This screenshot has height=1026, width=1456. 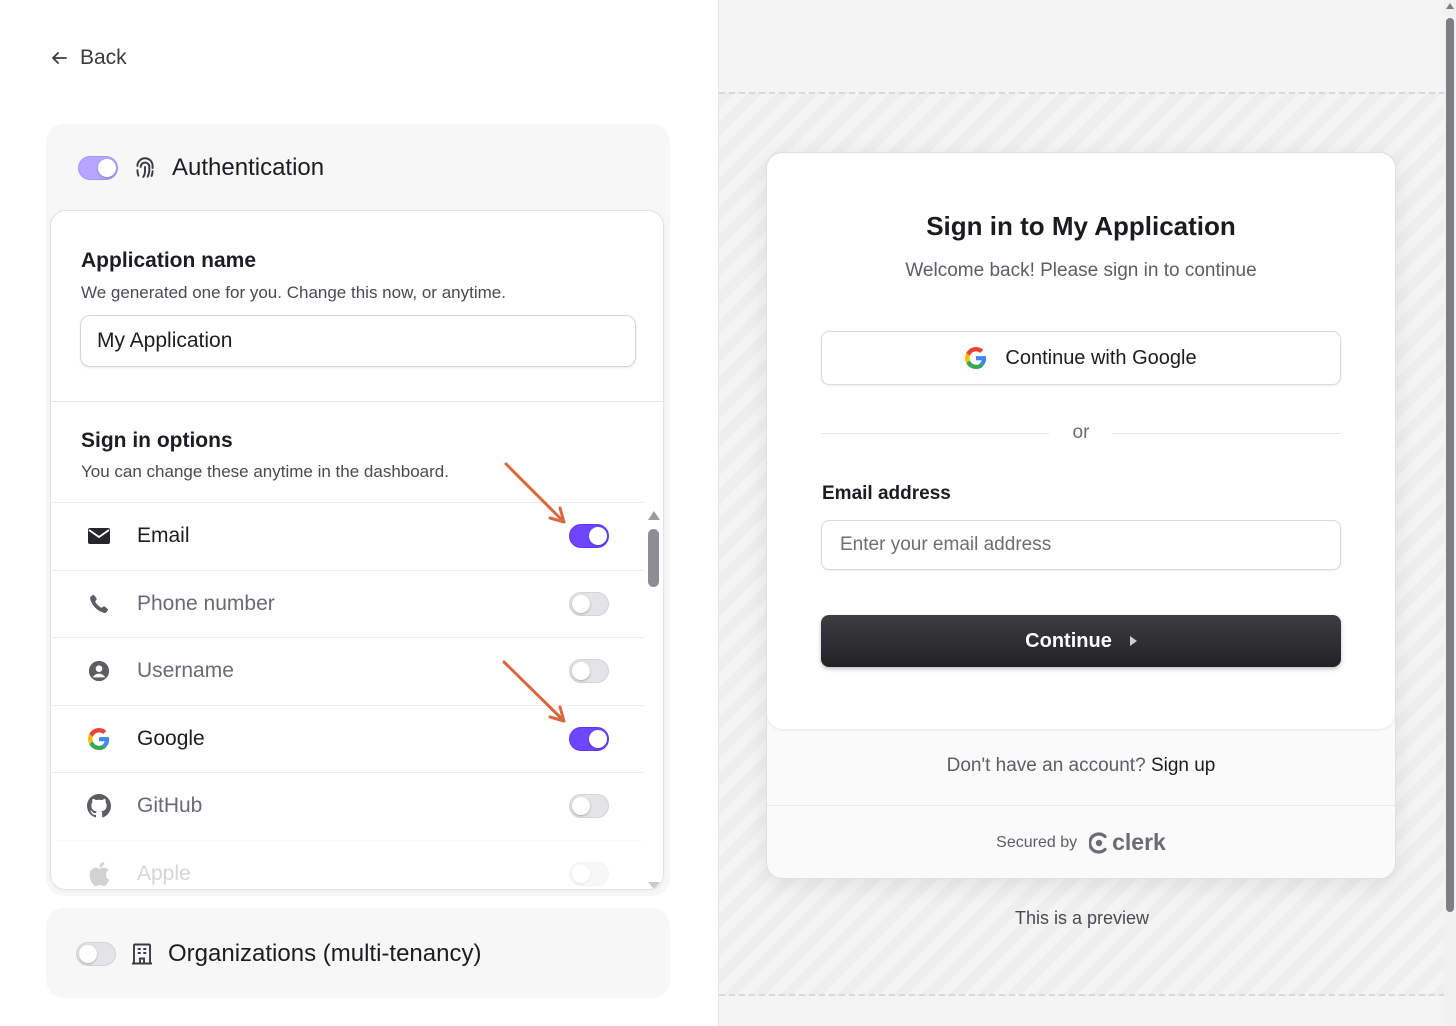 I want to click on github-toggle, so click(x=589, y=806).